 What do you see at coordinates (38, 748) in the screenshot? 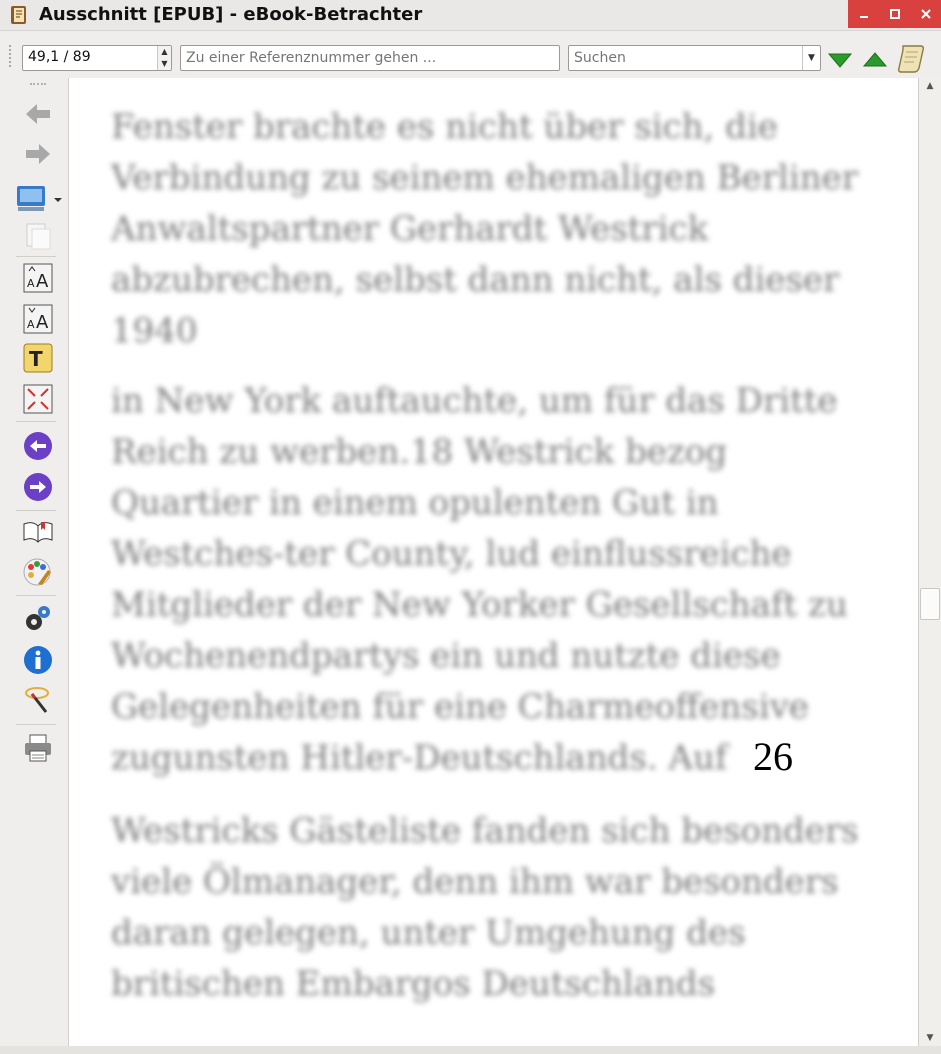
I see `print-icon` at bounding box center [38, 748].